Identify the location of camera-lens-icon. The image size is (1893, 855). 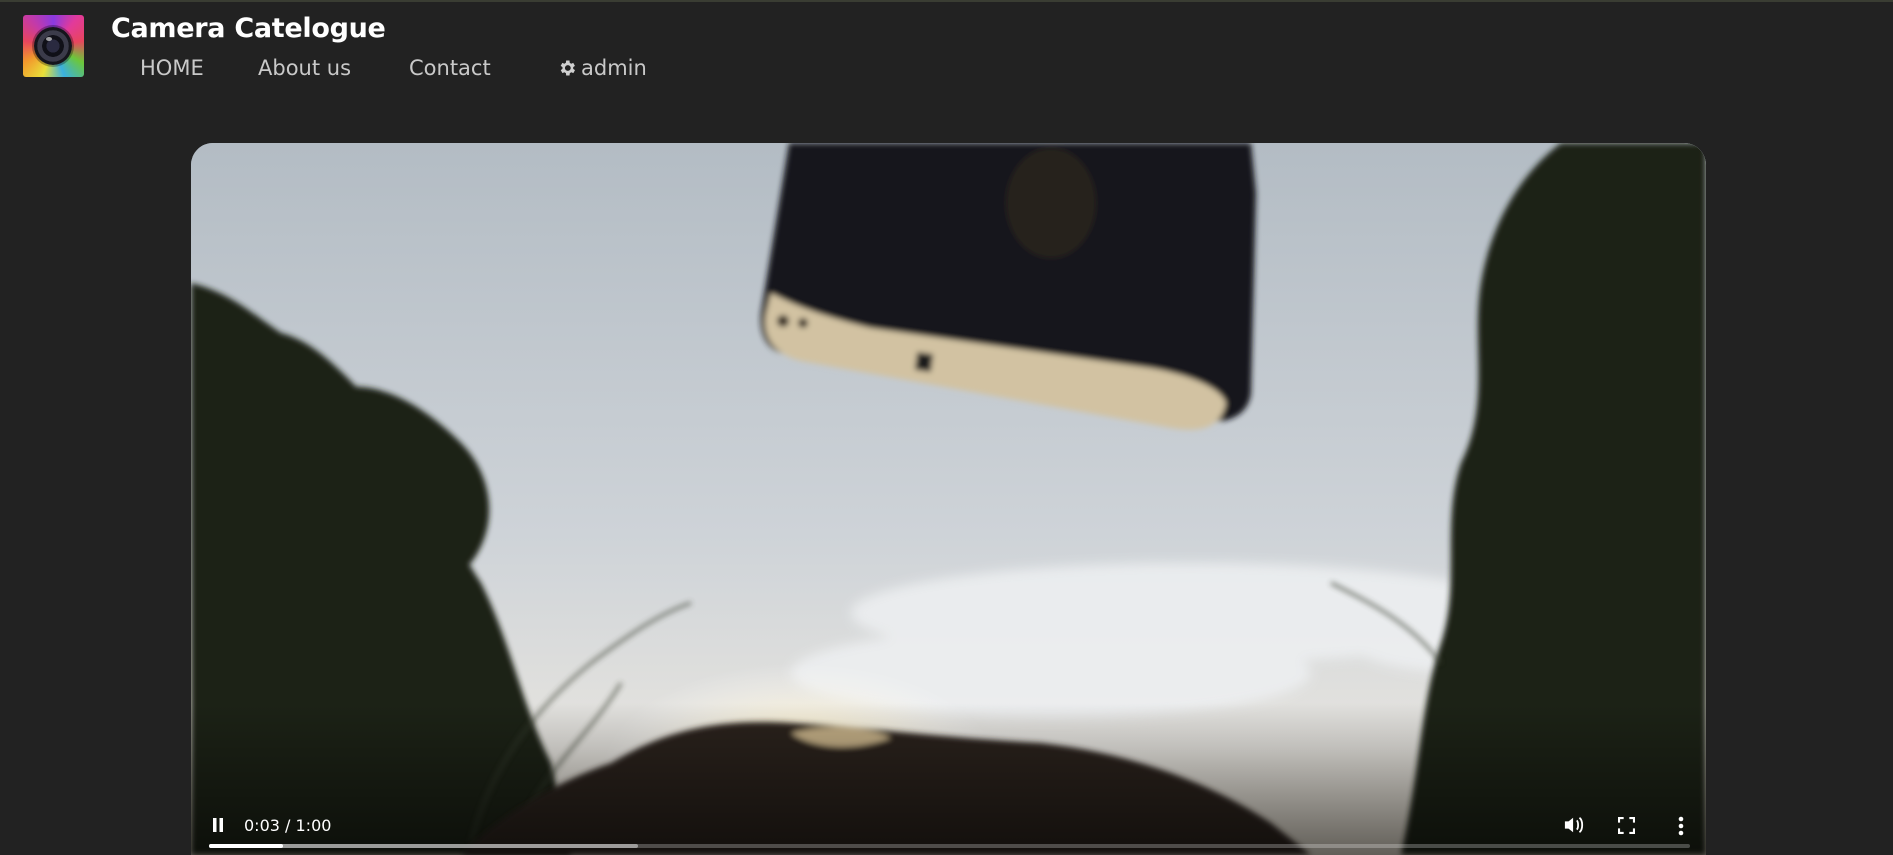
(53, 46).